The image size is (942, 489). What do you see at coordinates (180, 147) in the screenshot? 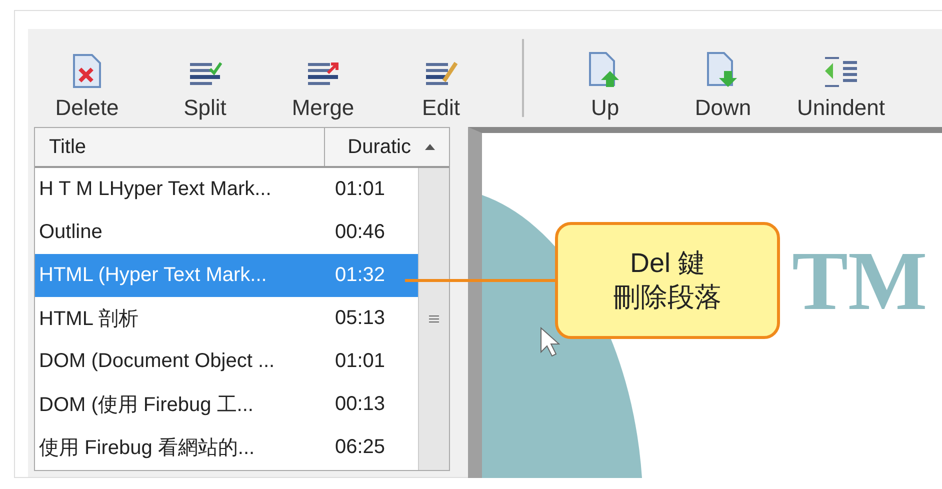
I see `column-header: Title` at bounding box center [180, 147].